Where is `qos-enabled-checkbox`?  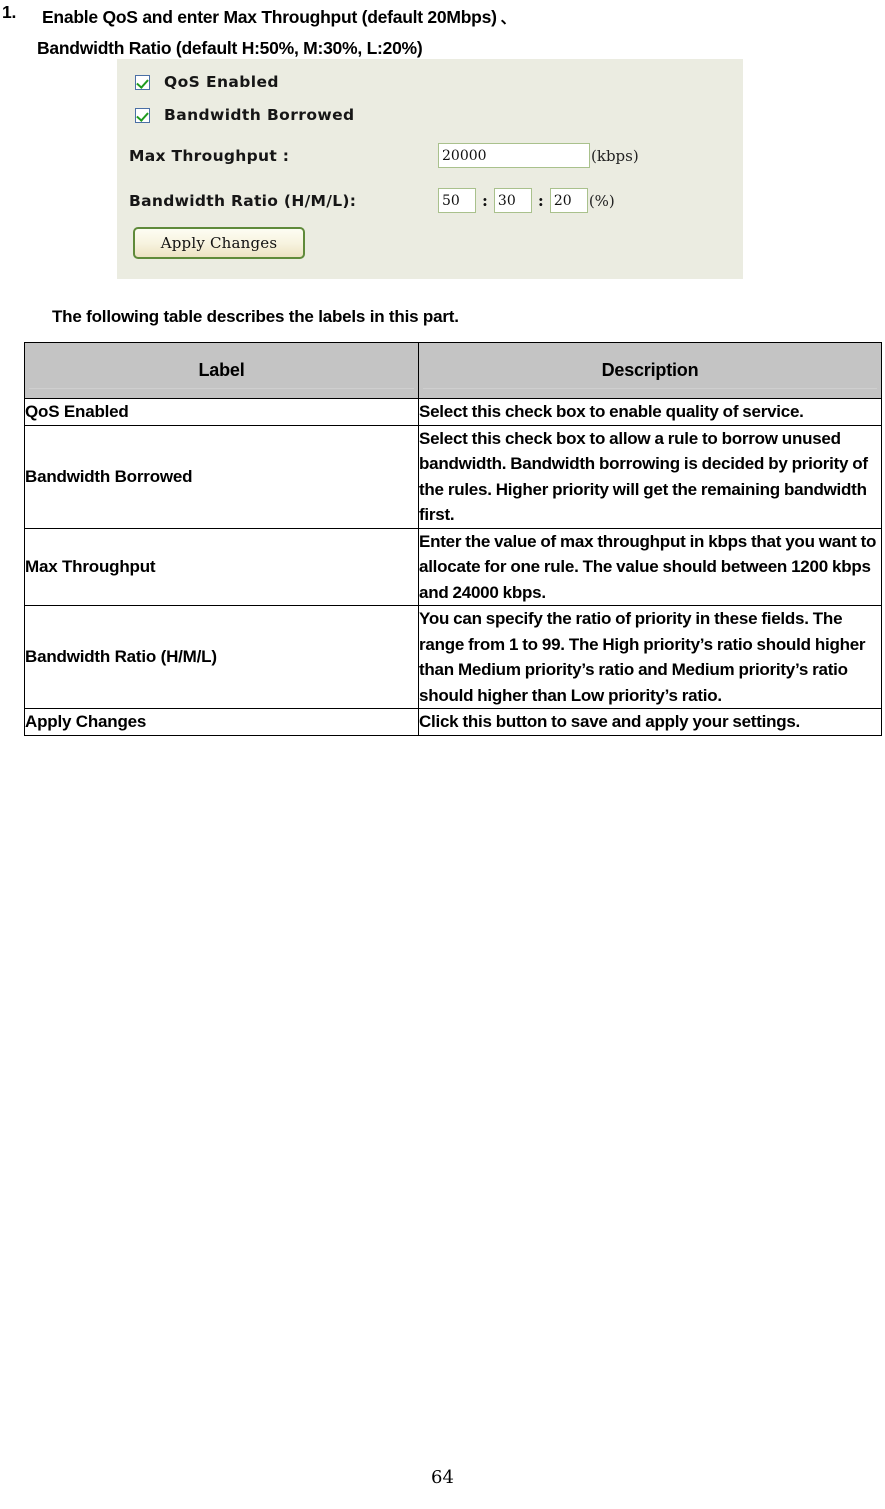 qos-enabled-checkbox is located at coordinates (142, 82).